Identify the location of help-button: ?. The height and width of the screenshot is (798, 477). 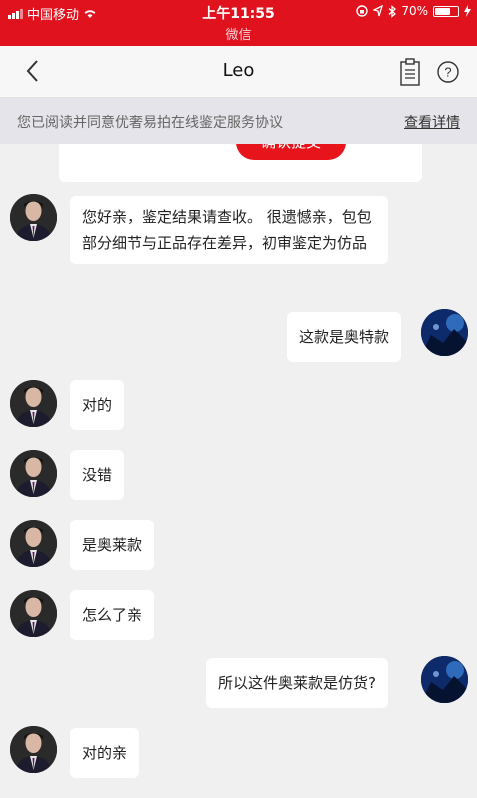
(448, 72).